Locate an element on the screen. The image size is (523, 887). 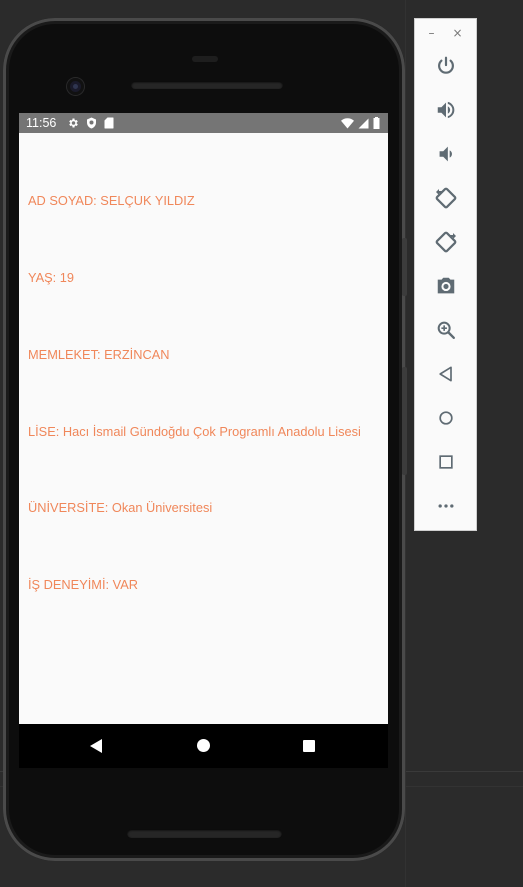
work-experience-text: İŞ DENEYİMİ: VAR is located at coordinates (83, 584).